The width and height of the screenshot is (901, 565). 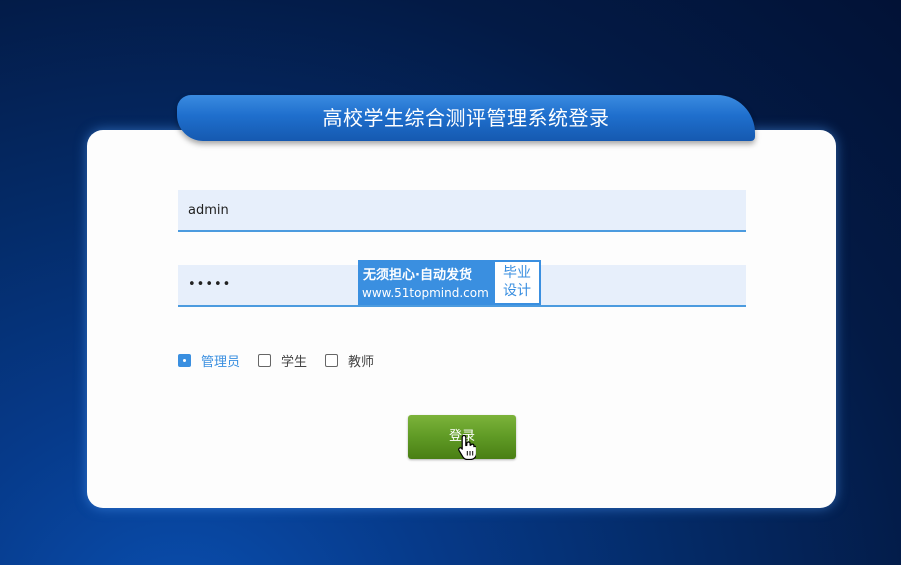 I want to click on role-label-student: 学生, so click(x=294, y=362).